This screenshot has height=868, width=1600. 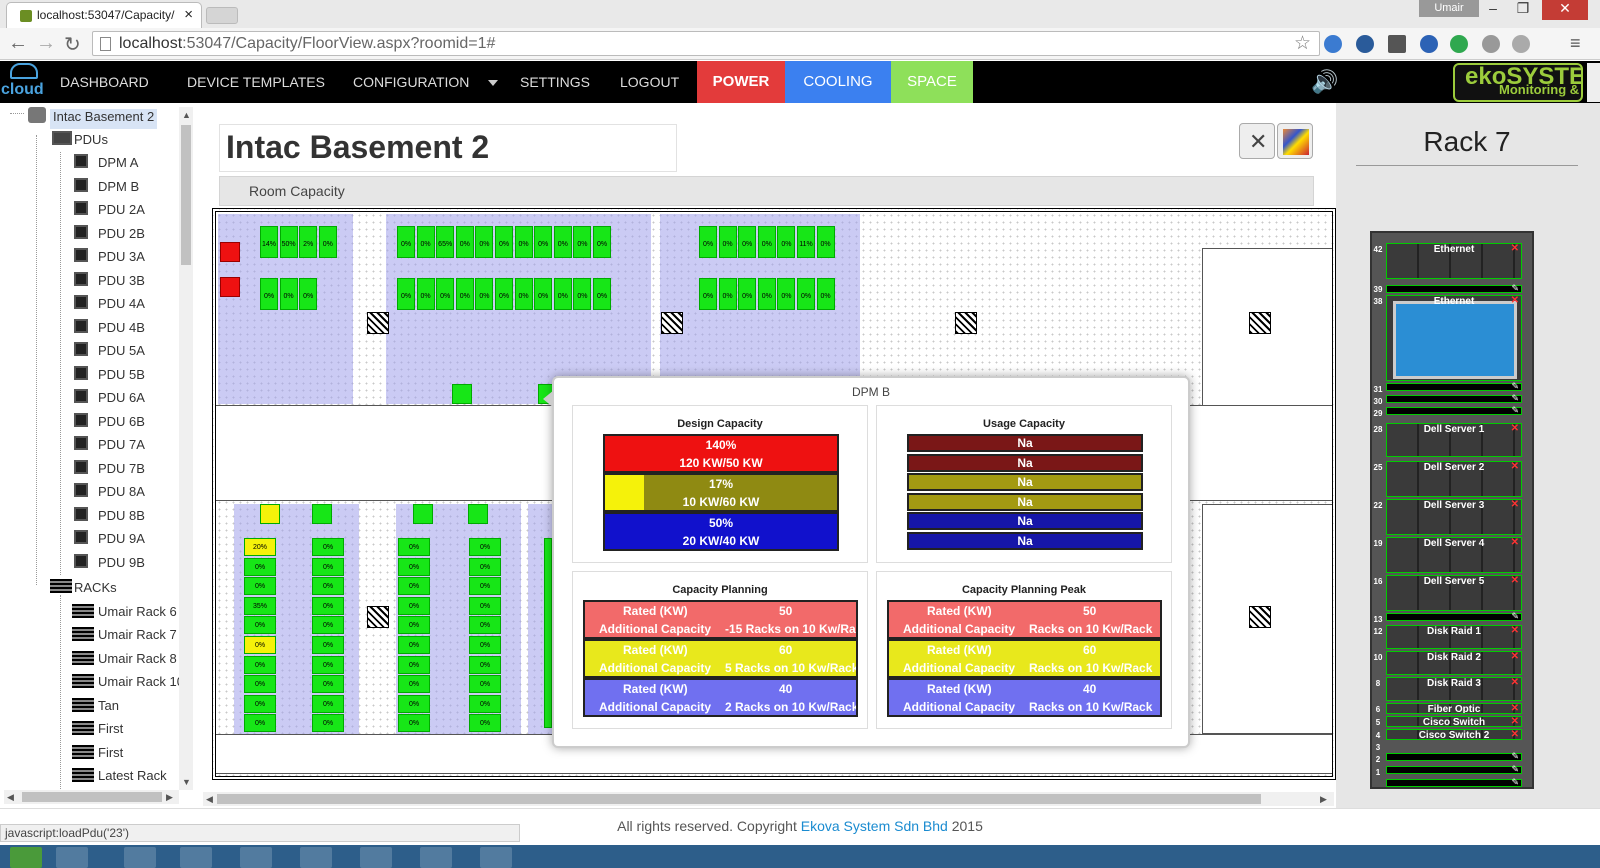 What do you see at coordinates (1257, 141) in the screenshot?
I see `tools-button: ✕` at bounding box center [1257, 141].